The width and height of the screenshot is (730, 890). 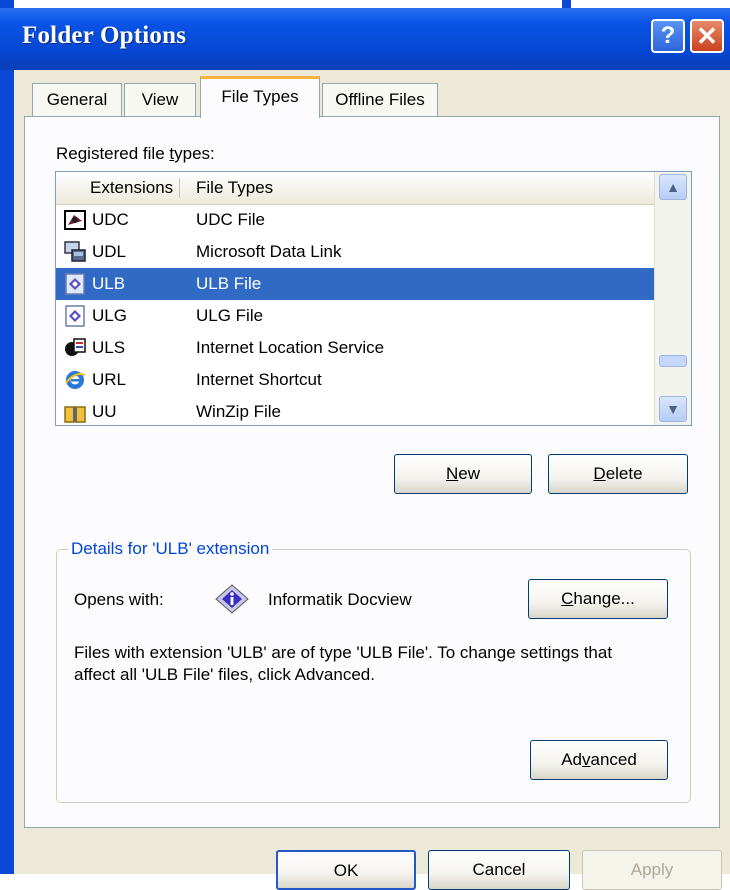 I want to click on list-item-selected: ULB ULB File, so click(x=355, y=284).